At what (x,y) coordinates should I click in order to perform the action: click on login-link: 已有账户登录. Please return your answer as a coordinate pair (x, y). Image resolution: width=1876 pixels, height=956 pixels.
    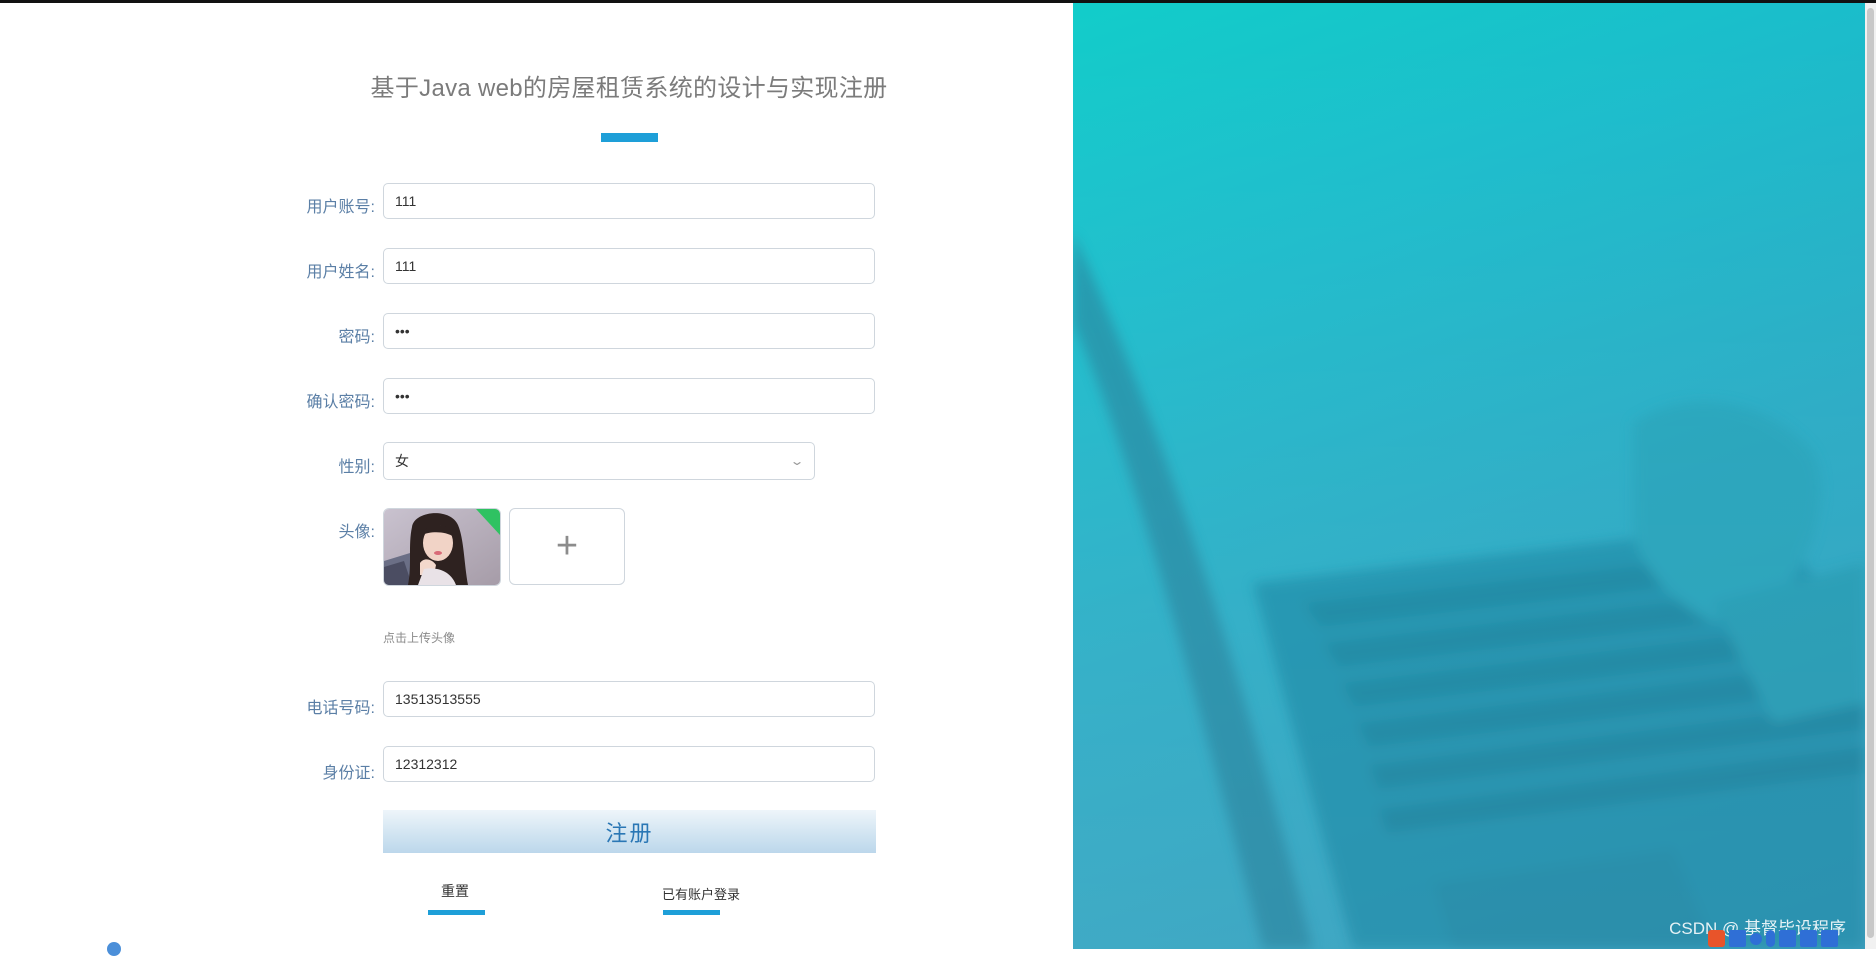
    Looking at the image, I should click on (701, 893).